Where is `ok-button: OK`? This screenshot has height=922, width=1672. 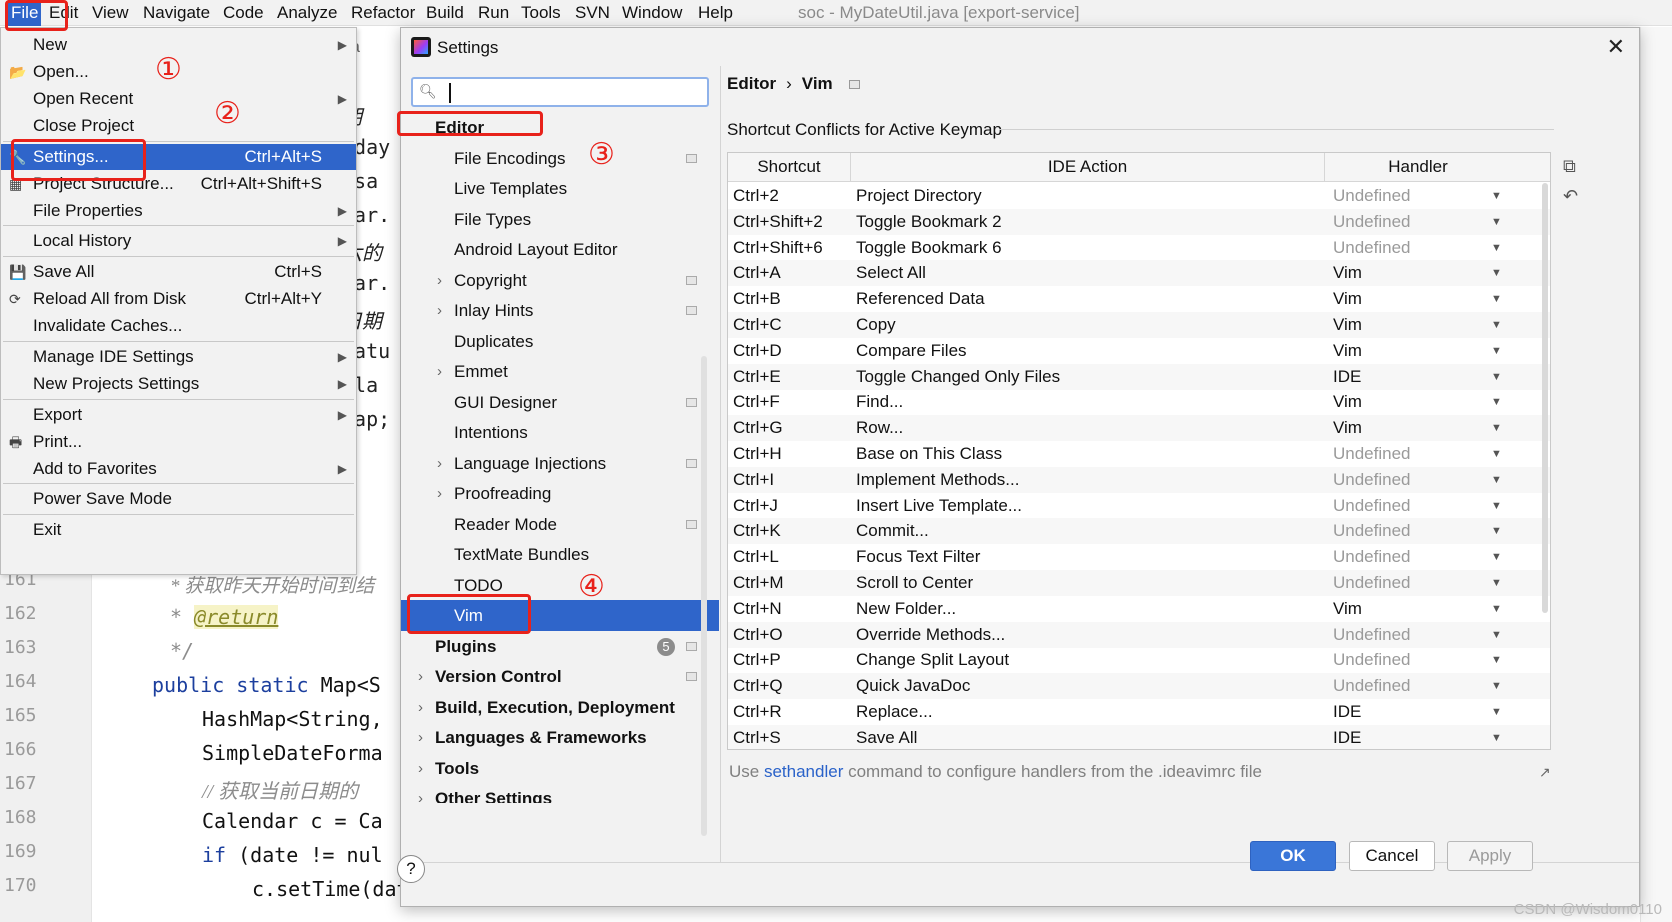 ok-button: OK is located at coordinates (1293, 856).